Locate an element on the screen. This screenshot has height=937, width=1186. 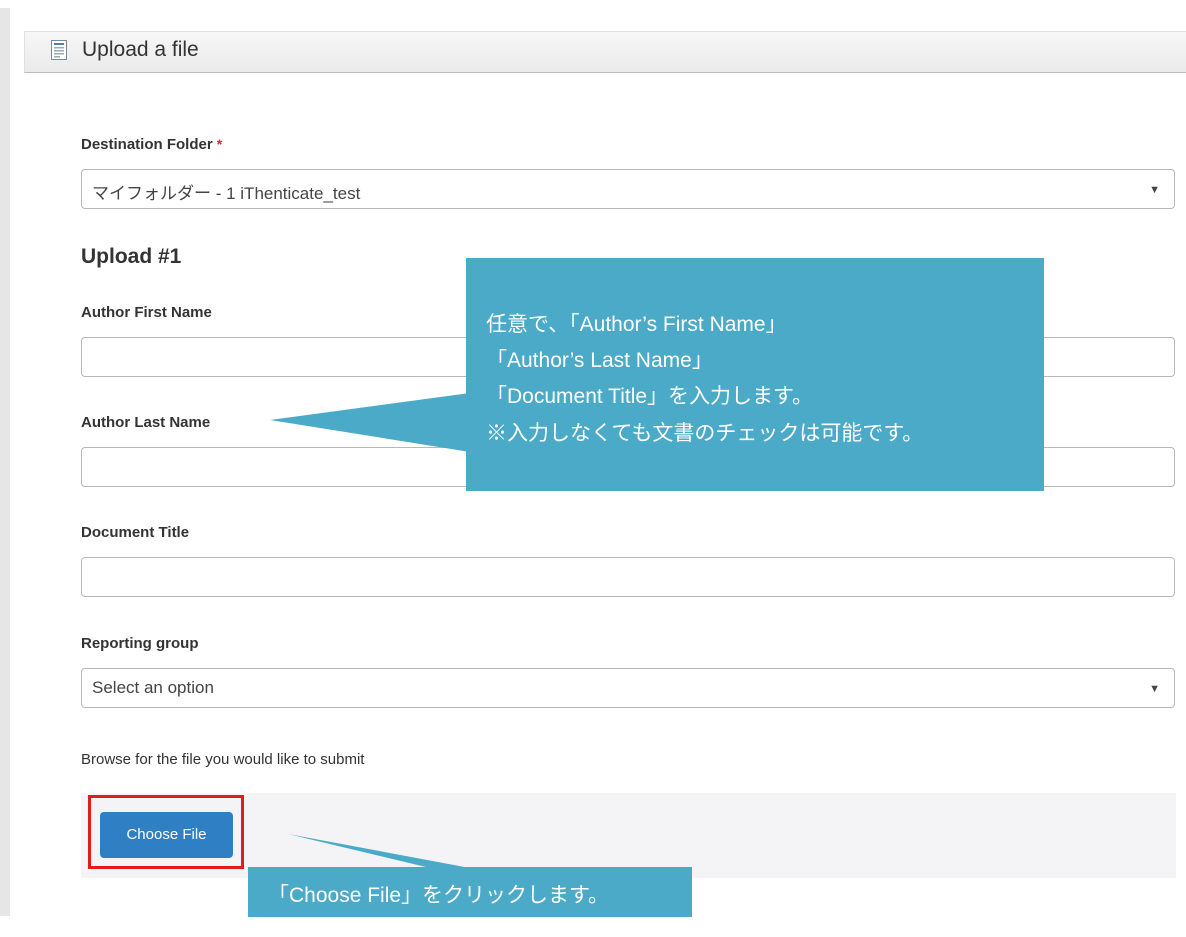
callout-choose-note: 「Choose File」をクリックします。 is located at coordinates (470, 892).